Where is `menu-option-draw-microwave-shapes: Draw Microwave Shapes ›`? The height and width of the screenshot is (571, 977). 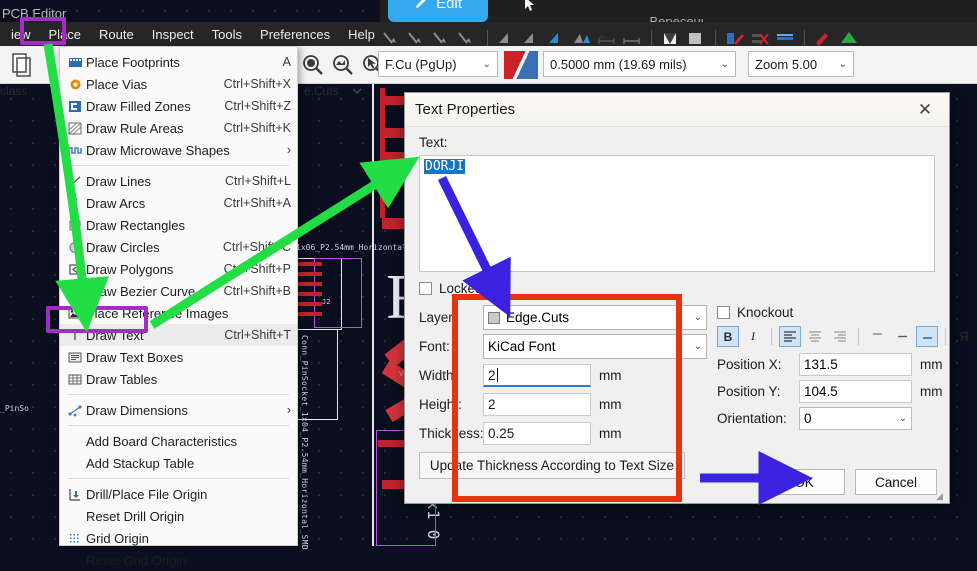
menu-option-draw-microwave-shapes: Draw Microwave Shapes › is located at coordinates (178, 150).